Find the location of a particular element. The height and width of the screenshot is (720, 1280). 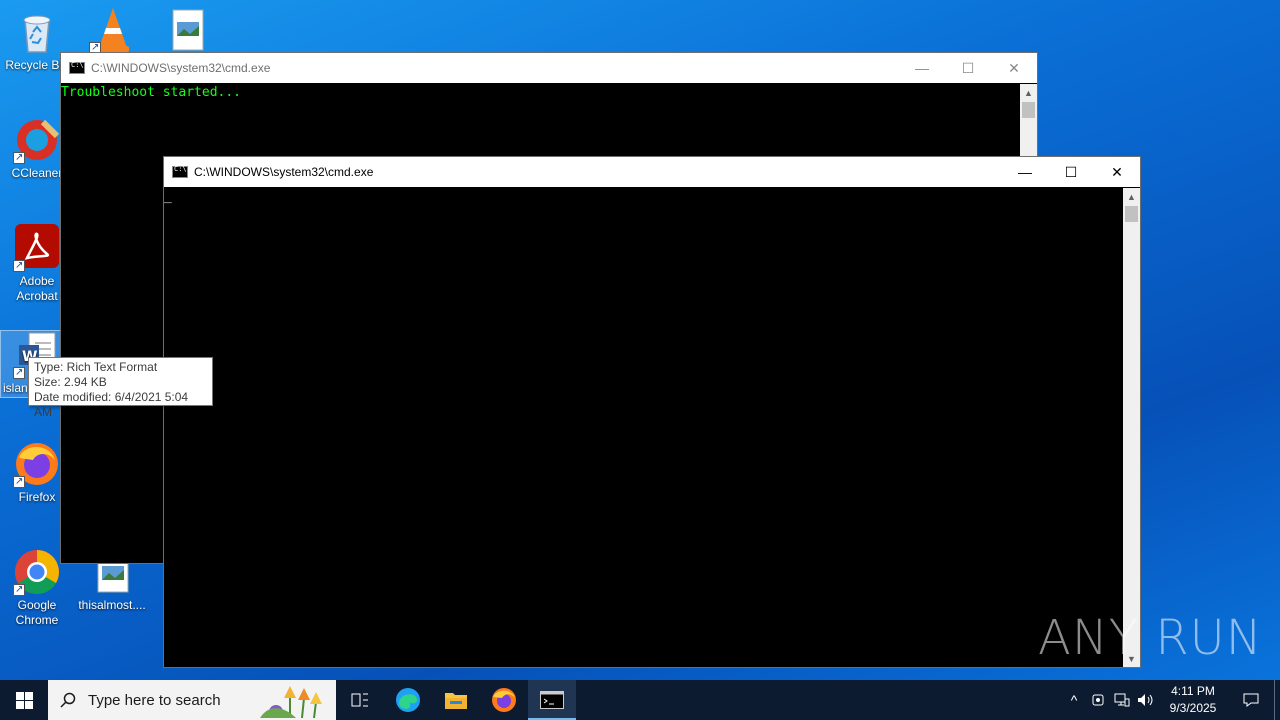

windows-logo-icon is located at coordinates (24, 700).